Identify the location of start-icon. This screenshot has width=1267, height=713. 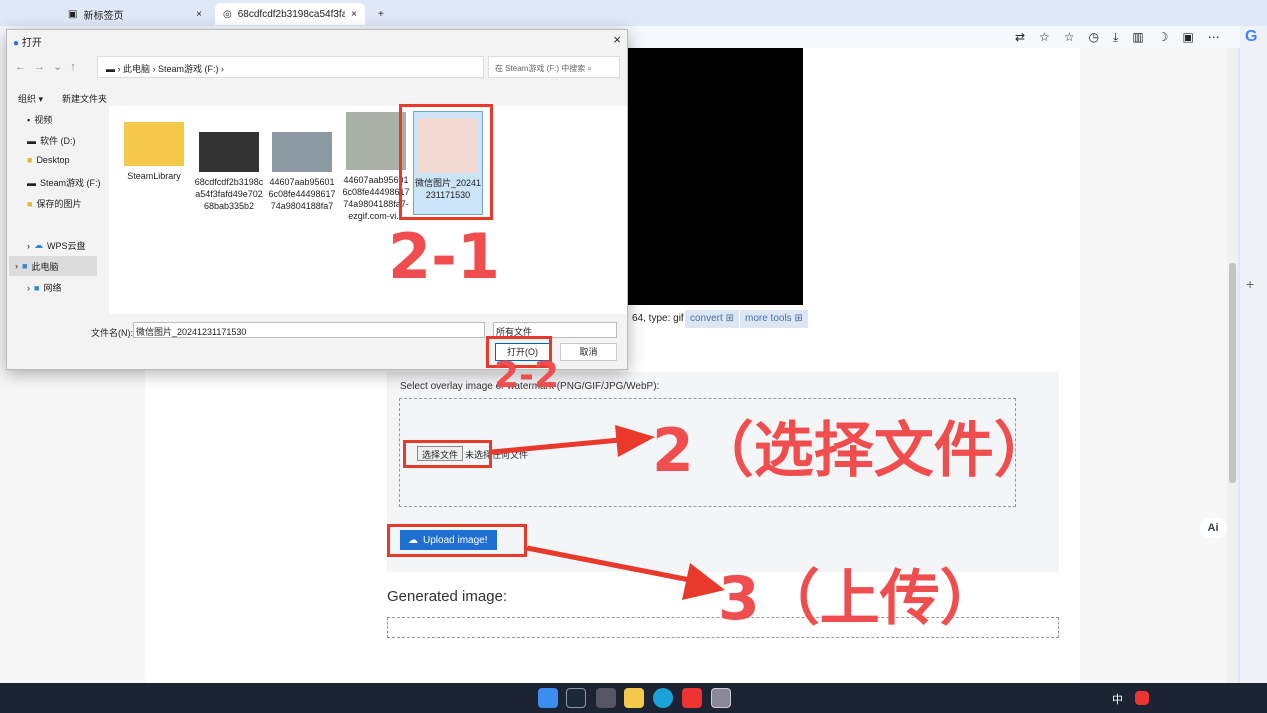
(548, 698).